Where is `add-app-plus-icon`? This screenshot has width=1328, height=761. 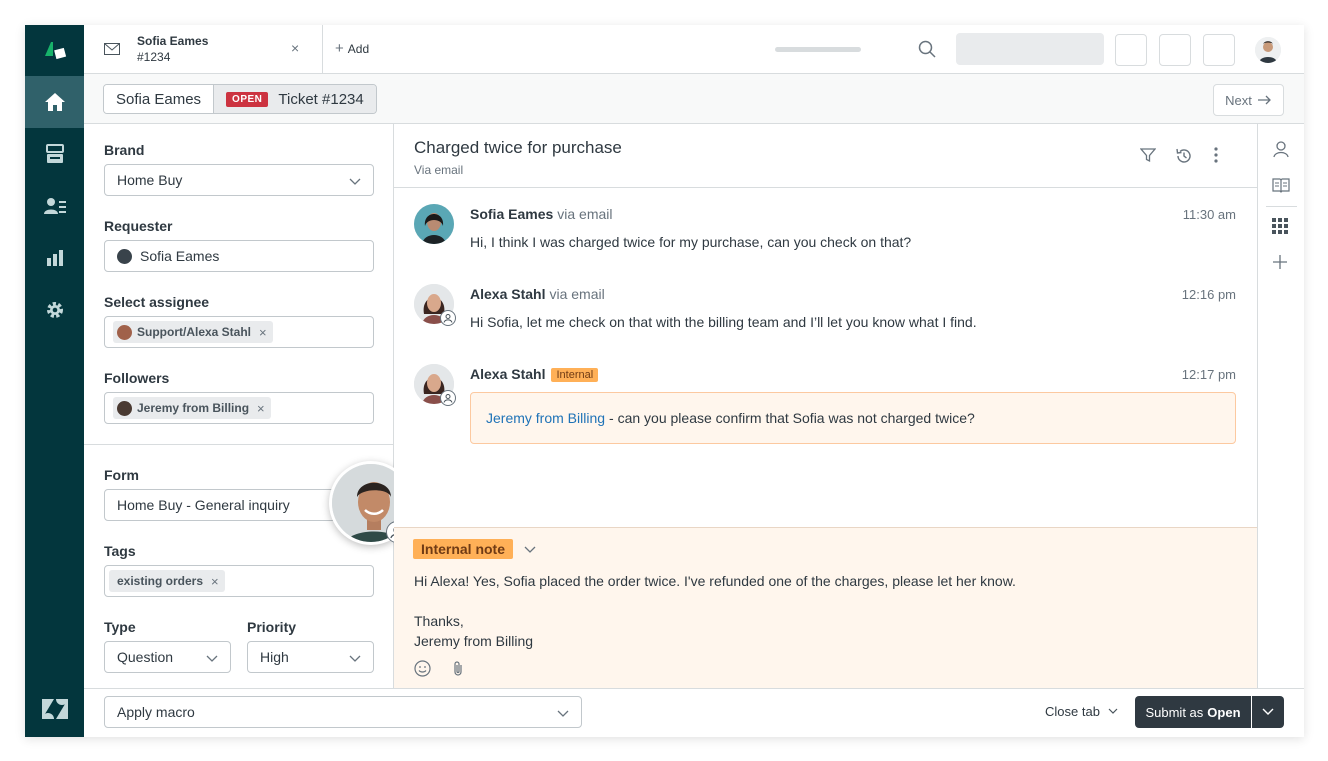
add-app-plus-icon is located at coordinates (1280, 263).